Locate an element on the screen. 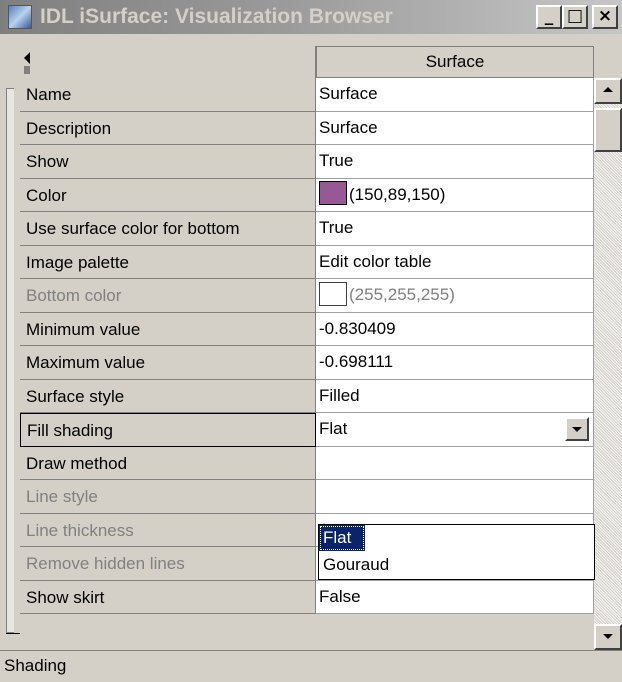  property-row: Use surface color for bottom True is located at coordinates (307, 229).